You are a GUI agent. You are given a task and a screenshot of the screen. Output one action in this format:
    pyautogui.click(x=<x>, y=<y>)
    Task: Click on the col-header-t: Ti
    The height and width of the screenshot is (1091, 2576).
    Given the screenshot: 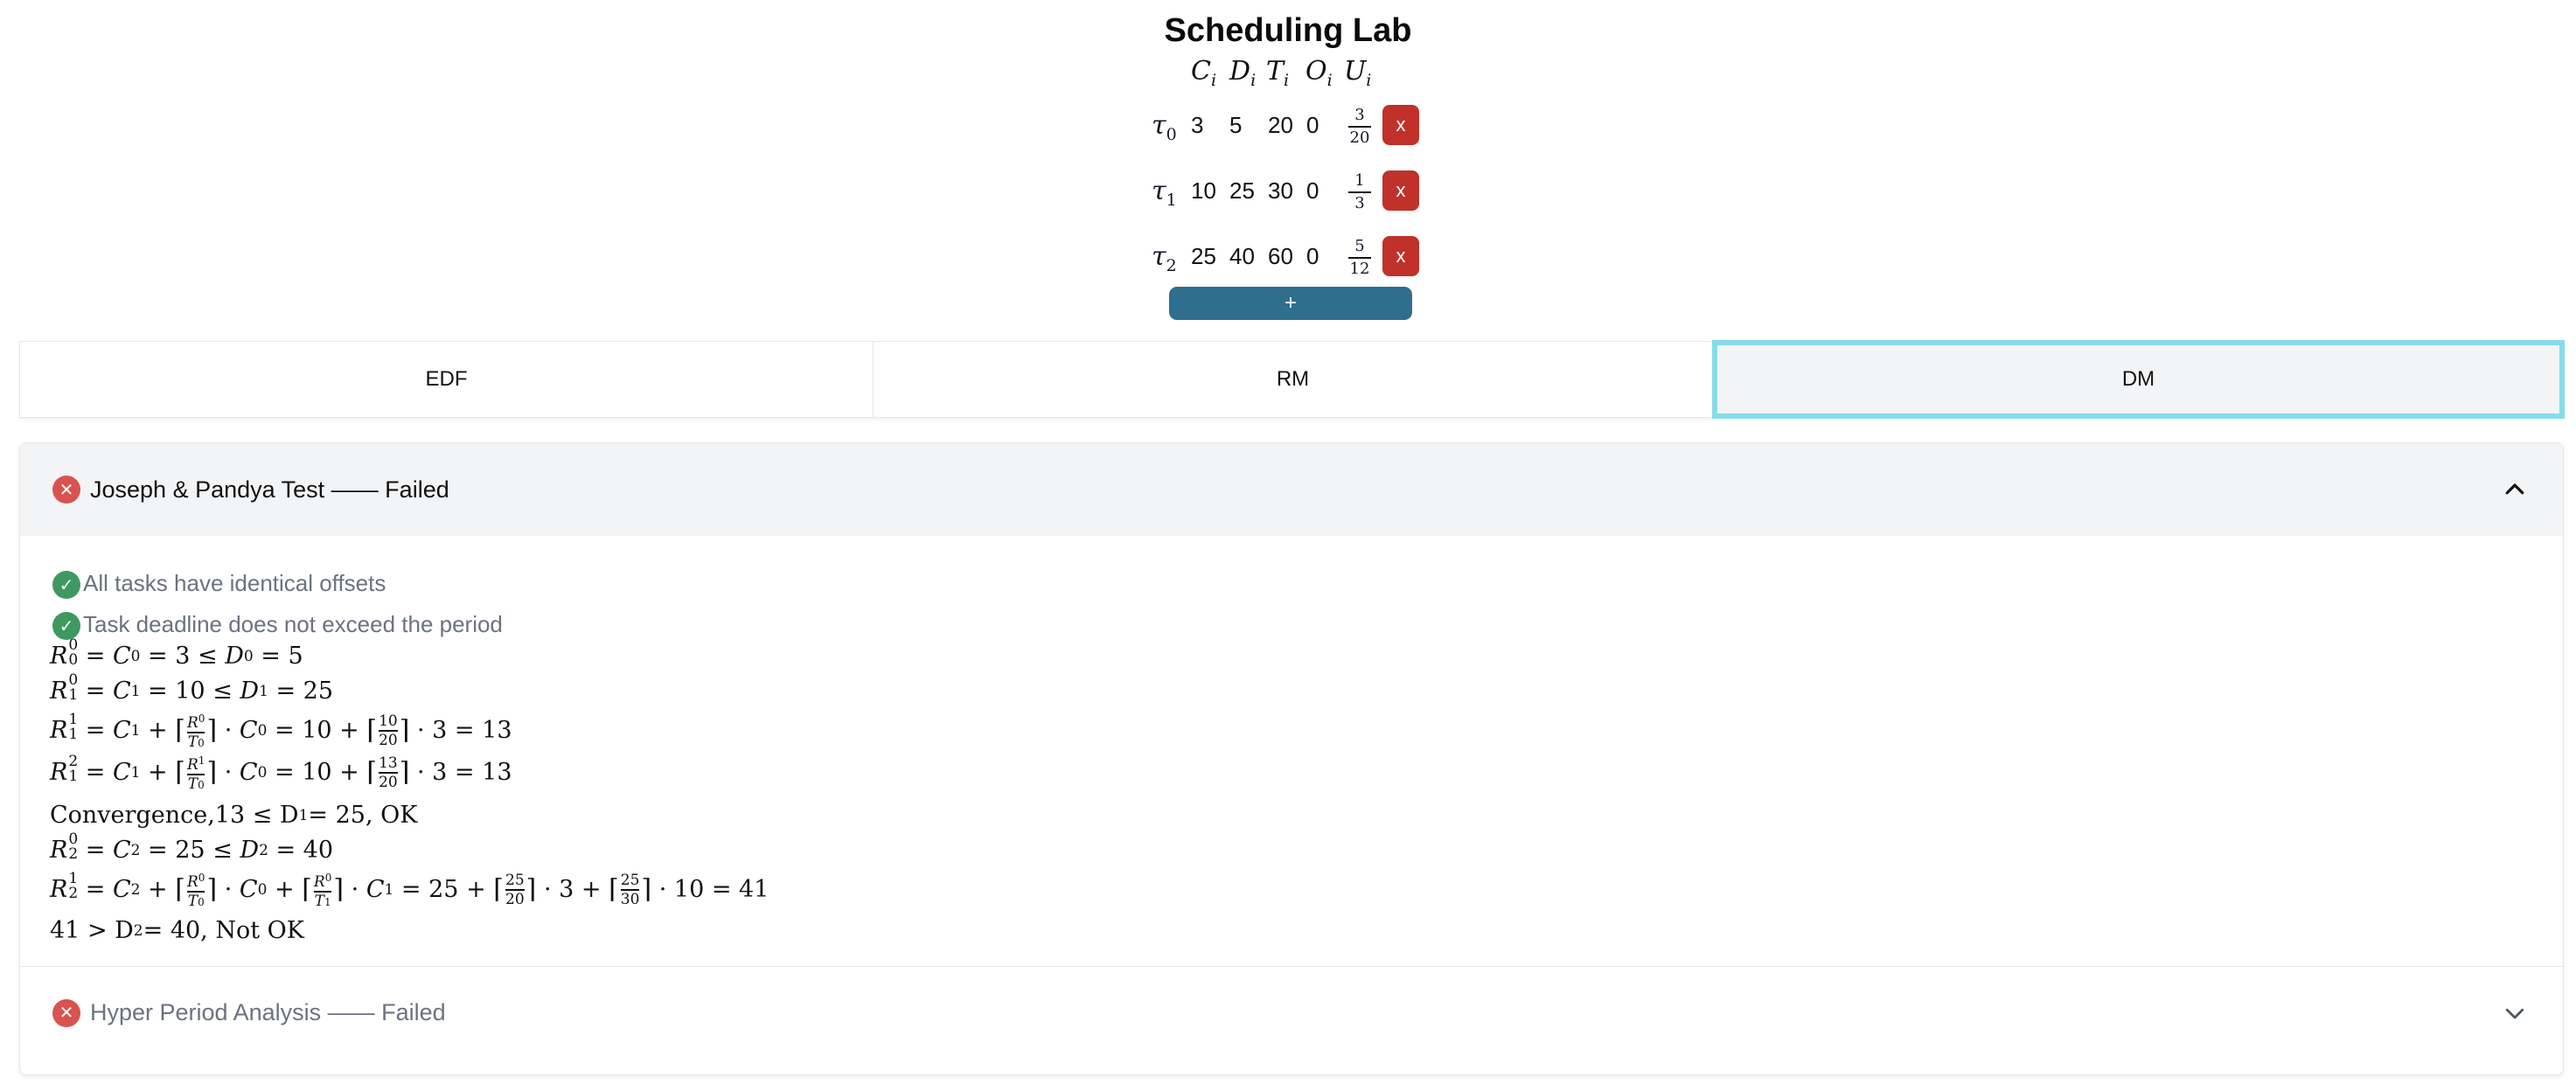 What is the action you would take?
    pyautogui.click(x=1278, y=73)
    